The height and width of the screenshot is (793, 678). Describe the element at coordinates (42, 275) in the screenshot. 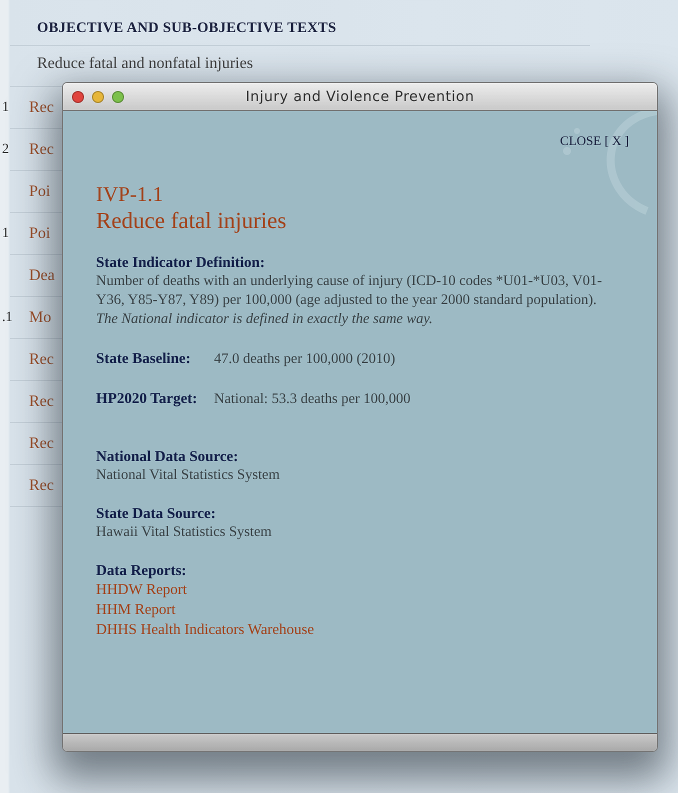

I see `objective-link: Dea` at that location.